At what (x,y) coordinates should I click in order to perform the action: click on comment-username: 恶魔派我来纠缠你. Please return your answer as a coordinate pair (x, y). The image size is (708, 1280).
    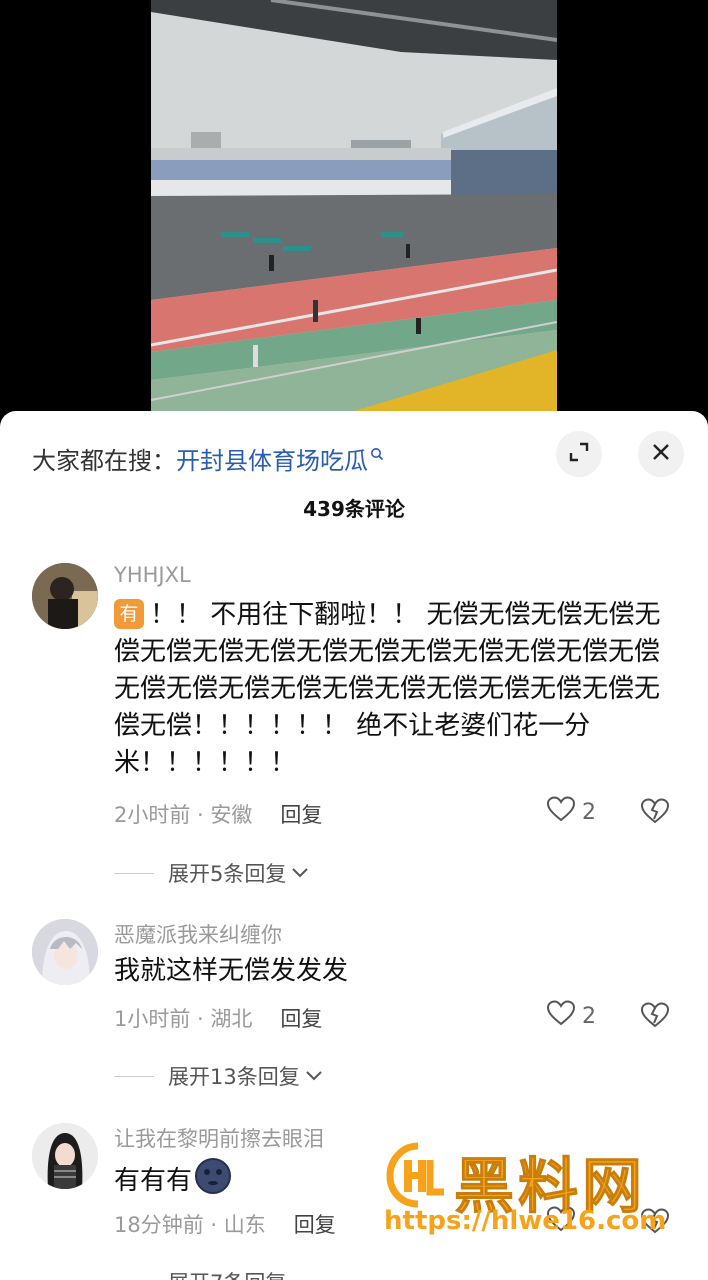
    Looking at the image, I should click on (198, 934).